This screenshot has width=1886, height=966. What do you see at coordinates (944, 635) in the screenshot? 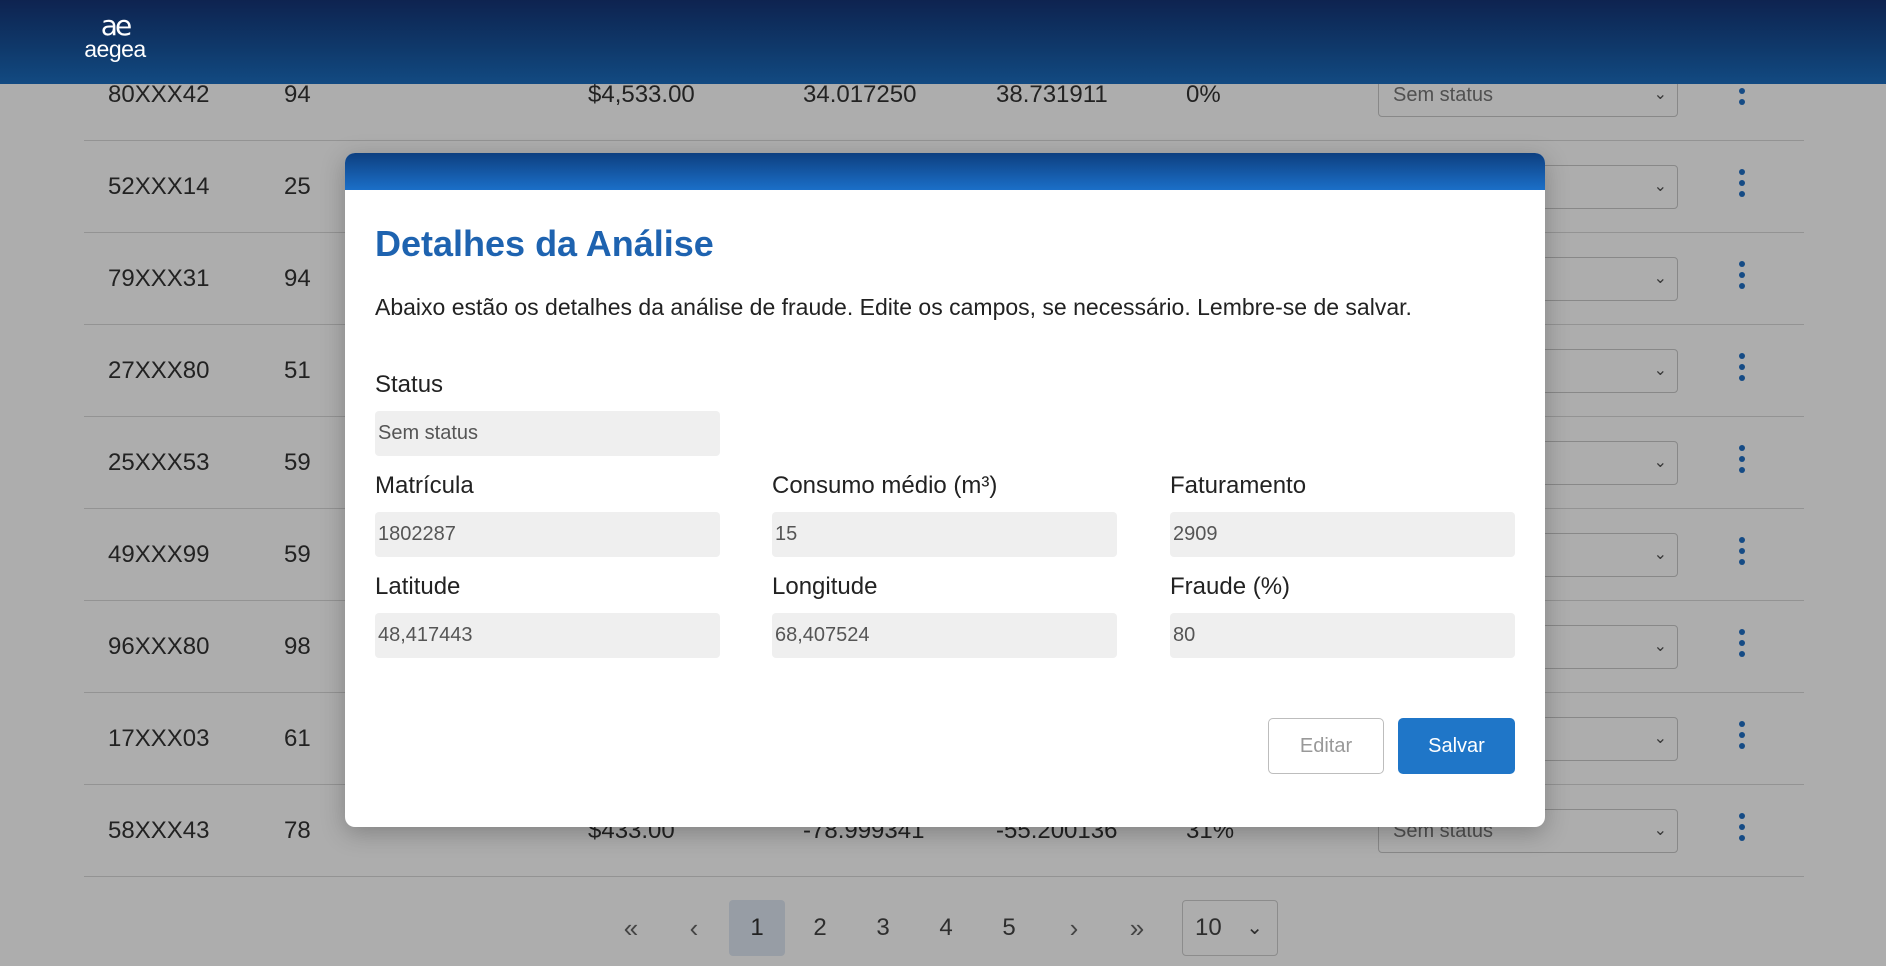
I see `longitude-field` at bounding box center [944, 635].